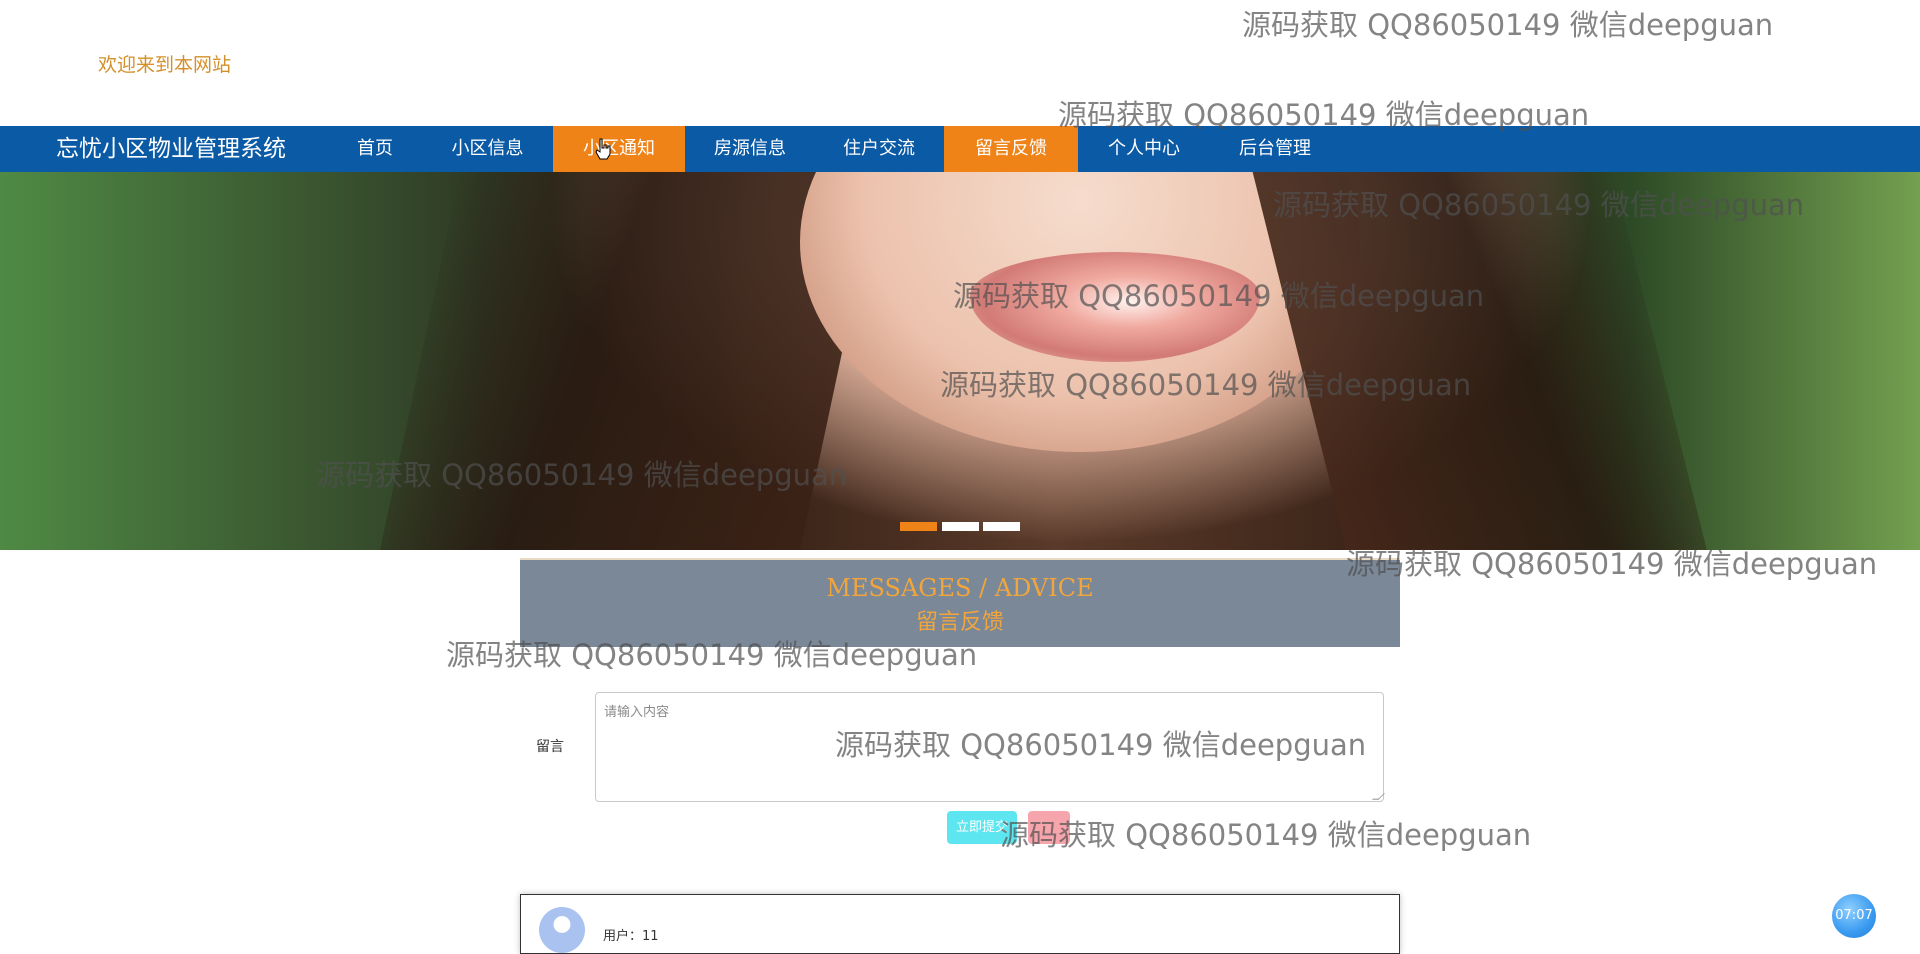  Describe the element at coordinates (959, 622) in the screenshot. I see `section-title-cn: 留言反馈` at that location.